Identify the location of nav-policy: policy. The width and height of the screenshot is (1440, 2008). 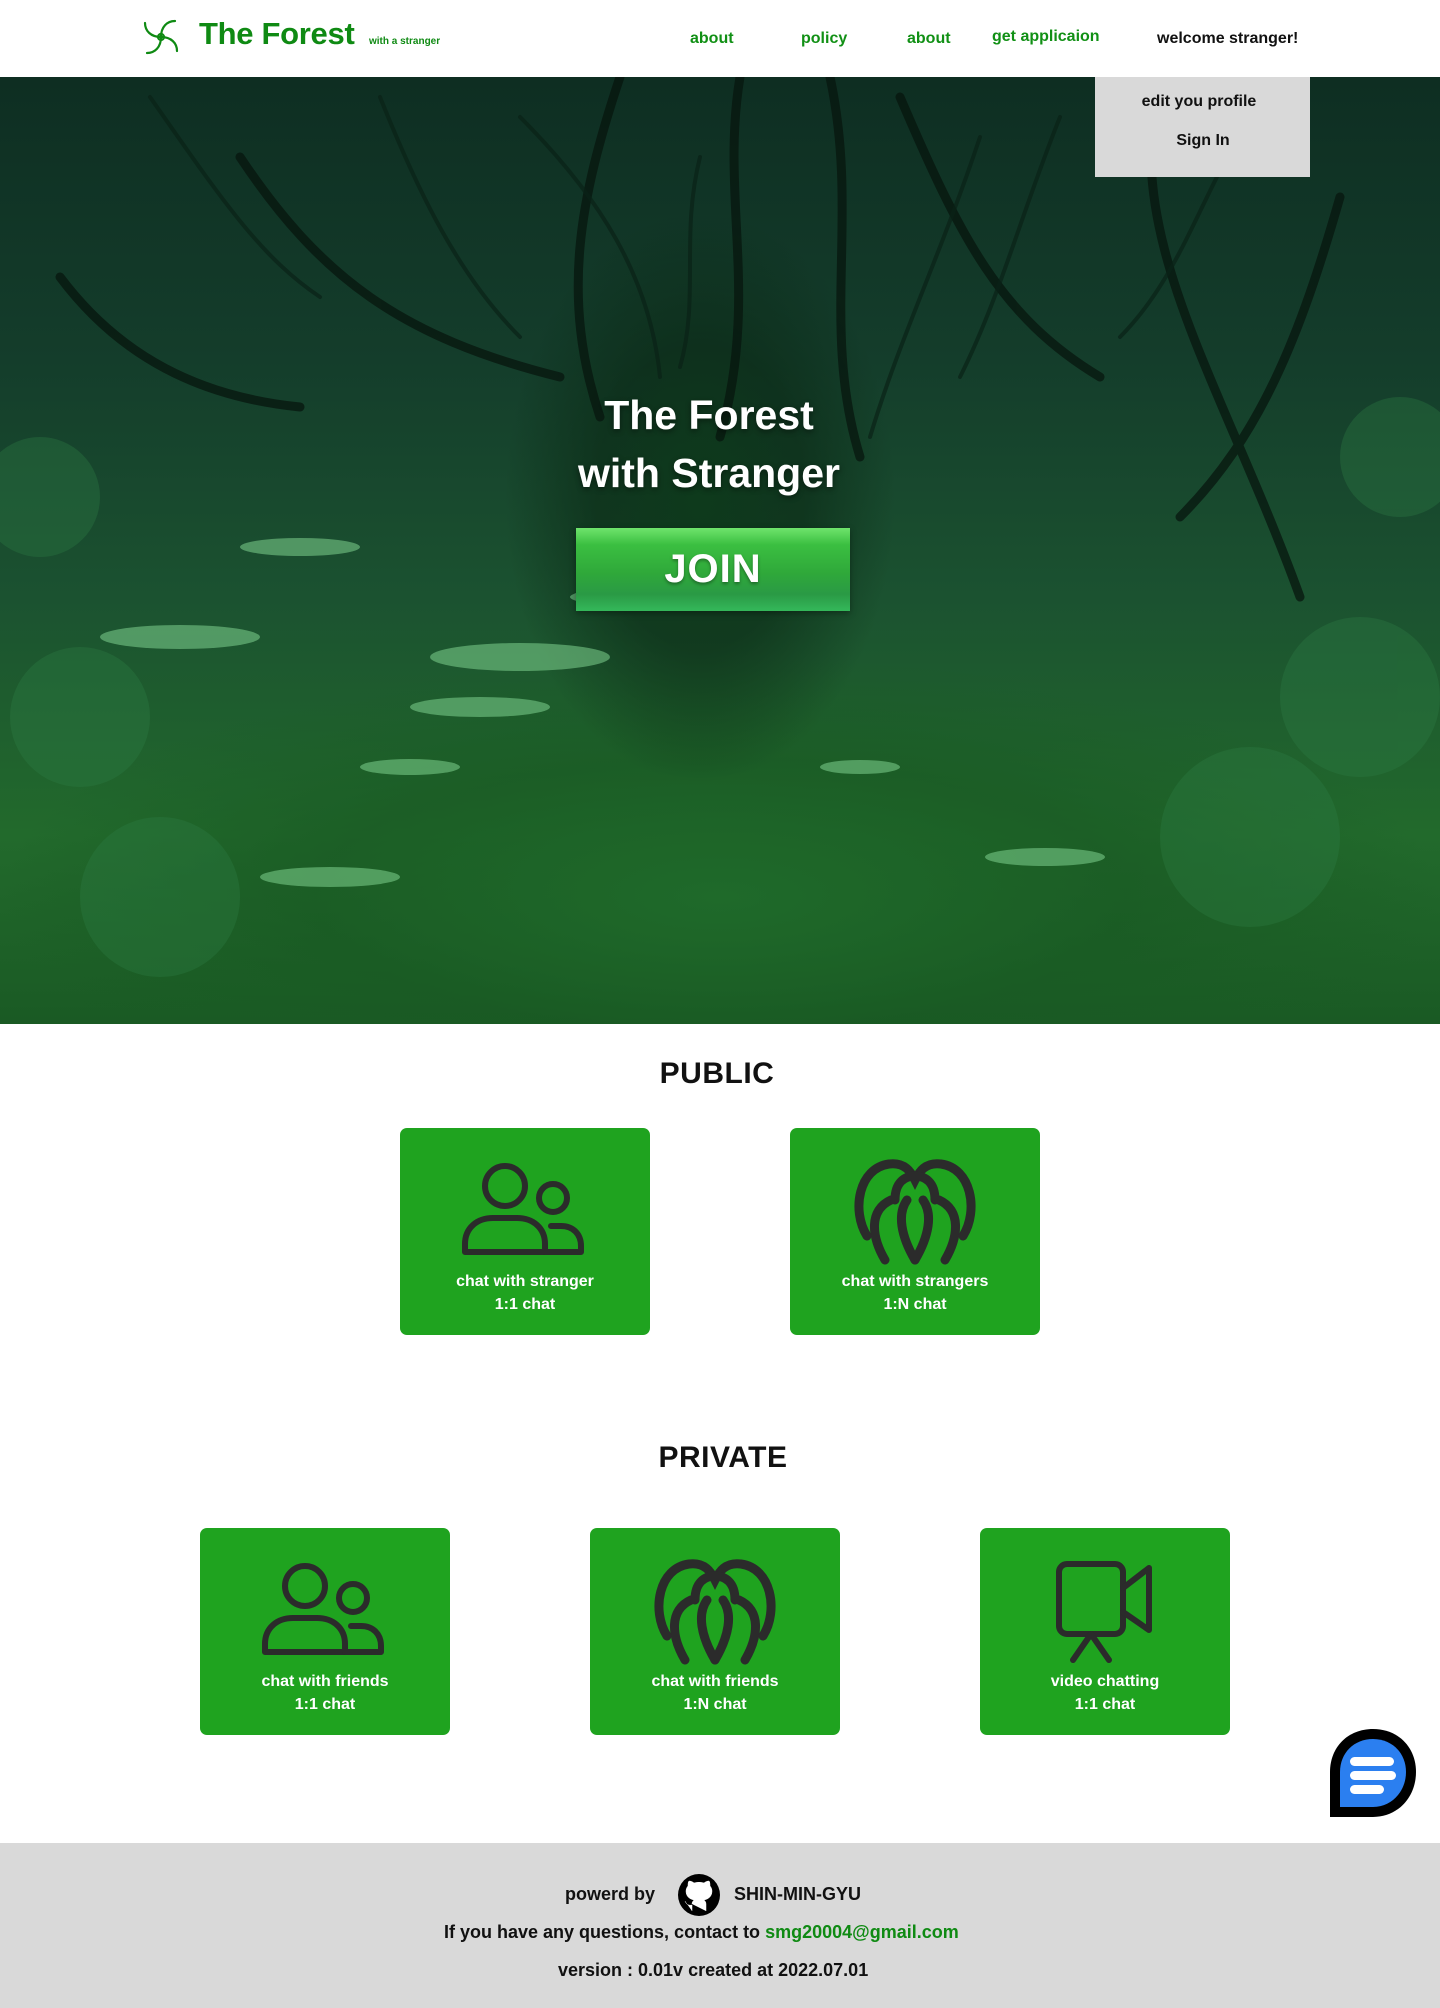
(824, 39).